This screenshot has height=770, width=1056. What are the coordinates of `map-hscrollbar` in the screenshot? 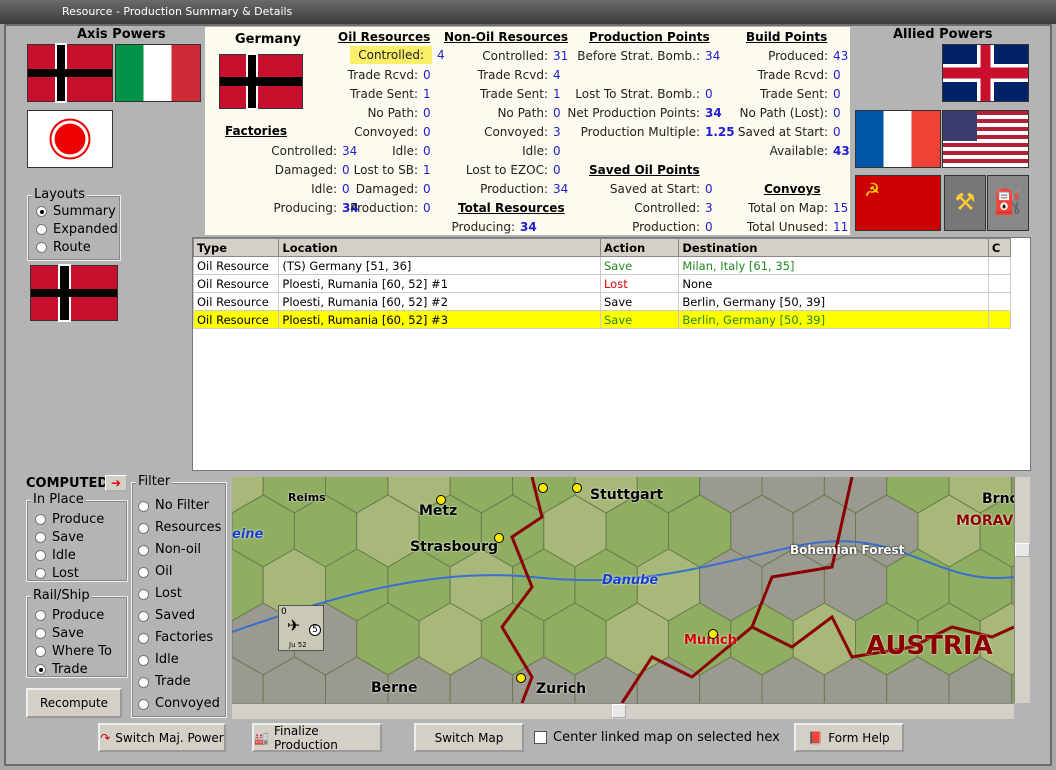 It's located at (623, 711).